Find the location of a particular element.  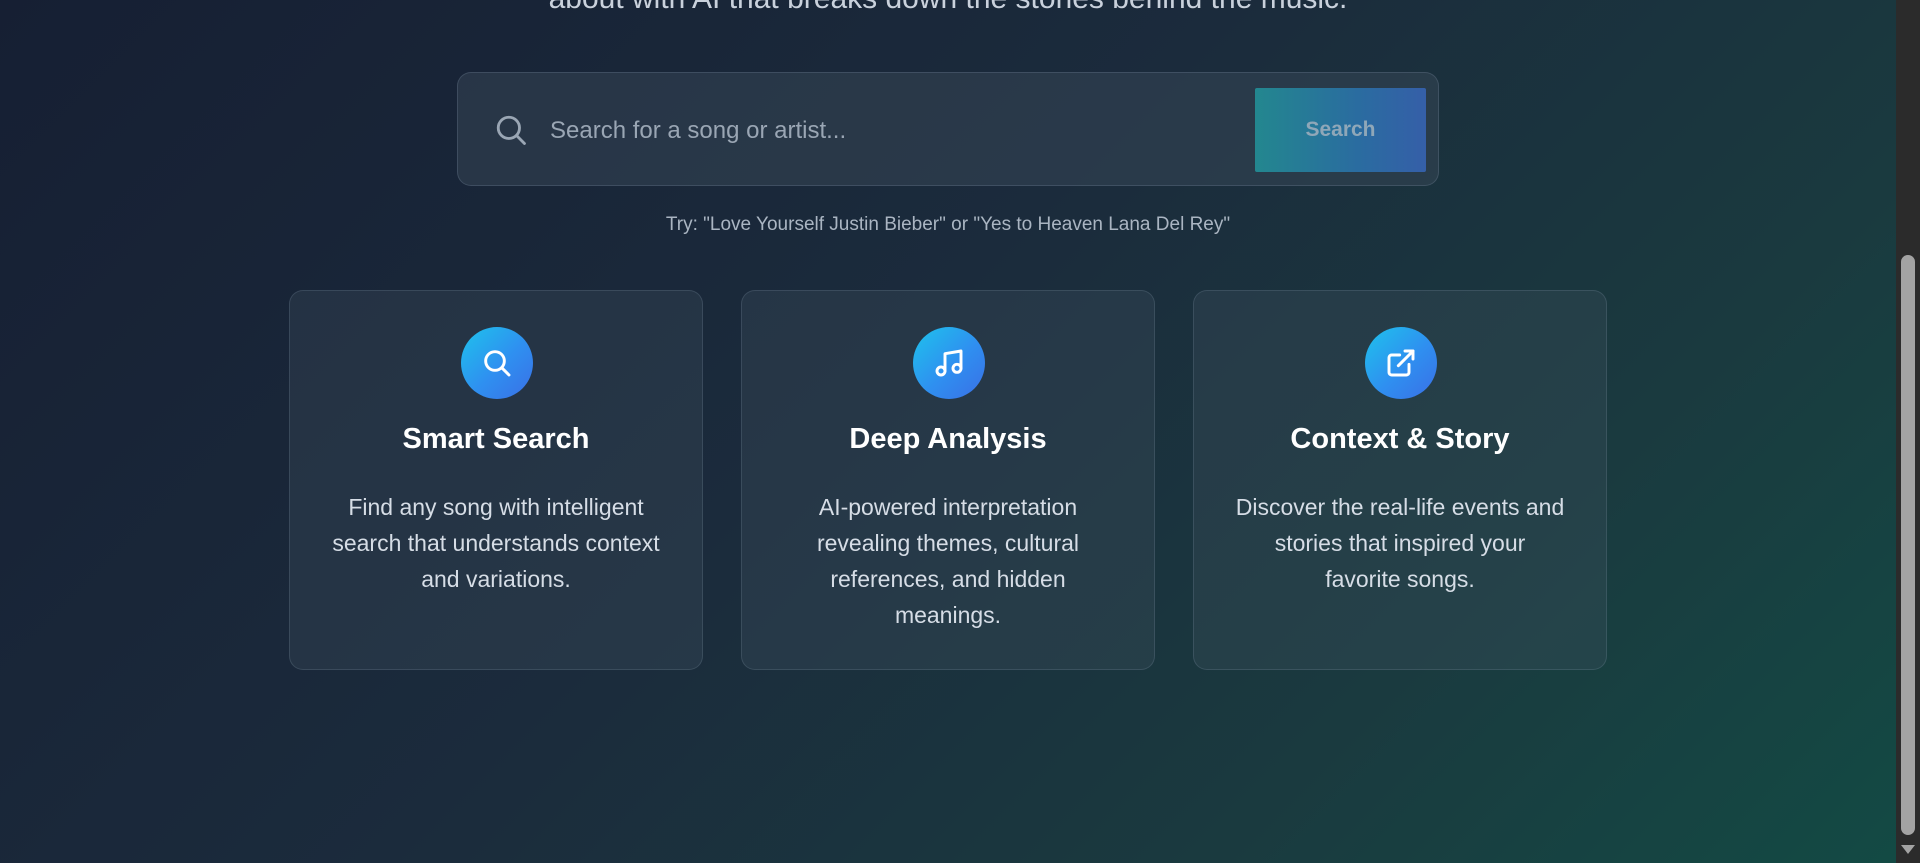

vertical-scrollbar is located at coordinates (1908, 431).